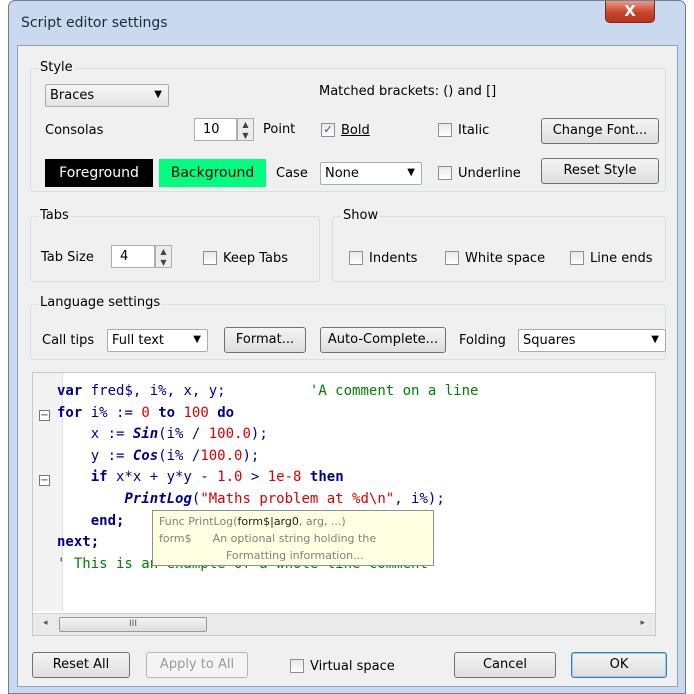  What do you see at coordinates (371, 173) in the screenshot?
I see `case-select: None ▼` at bounding box center [371, 173].